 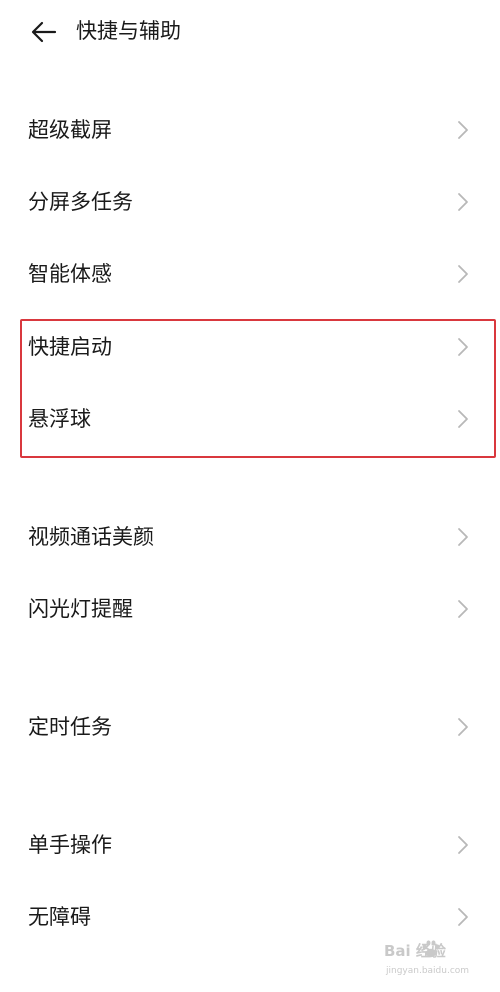 What do you see at coordinates (70, 130) in the screenshot?
I see `settings-item-label: 超级截屏` at bounding box center [70, 130].